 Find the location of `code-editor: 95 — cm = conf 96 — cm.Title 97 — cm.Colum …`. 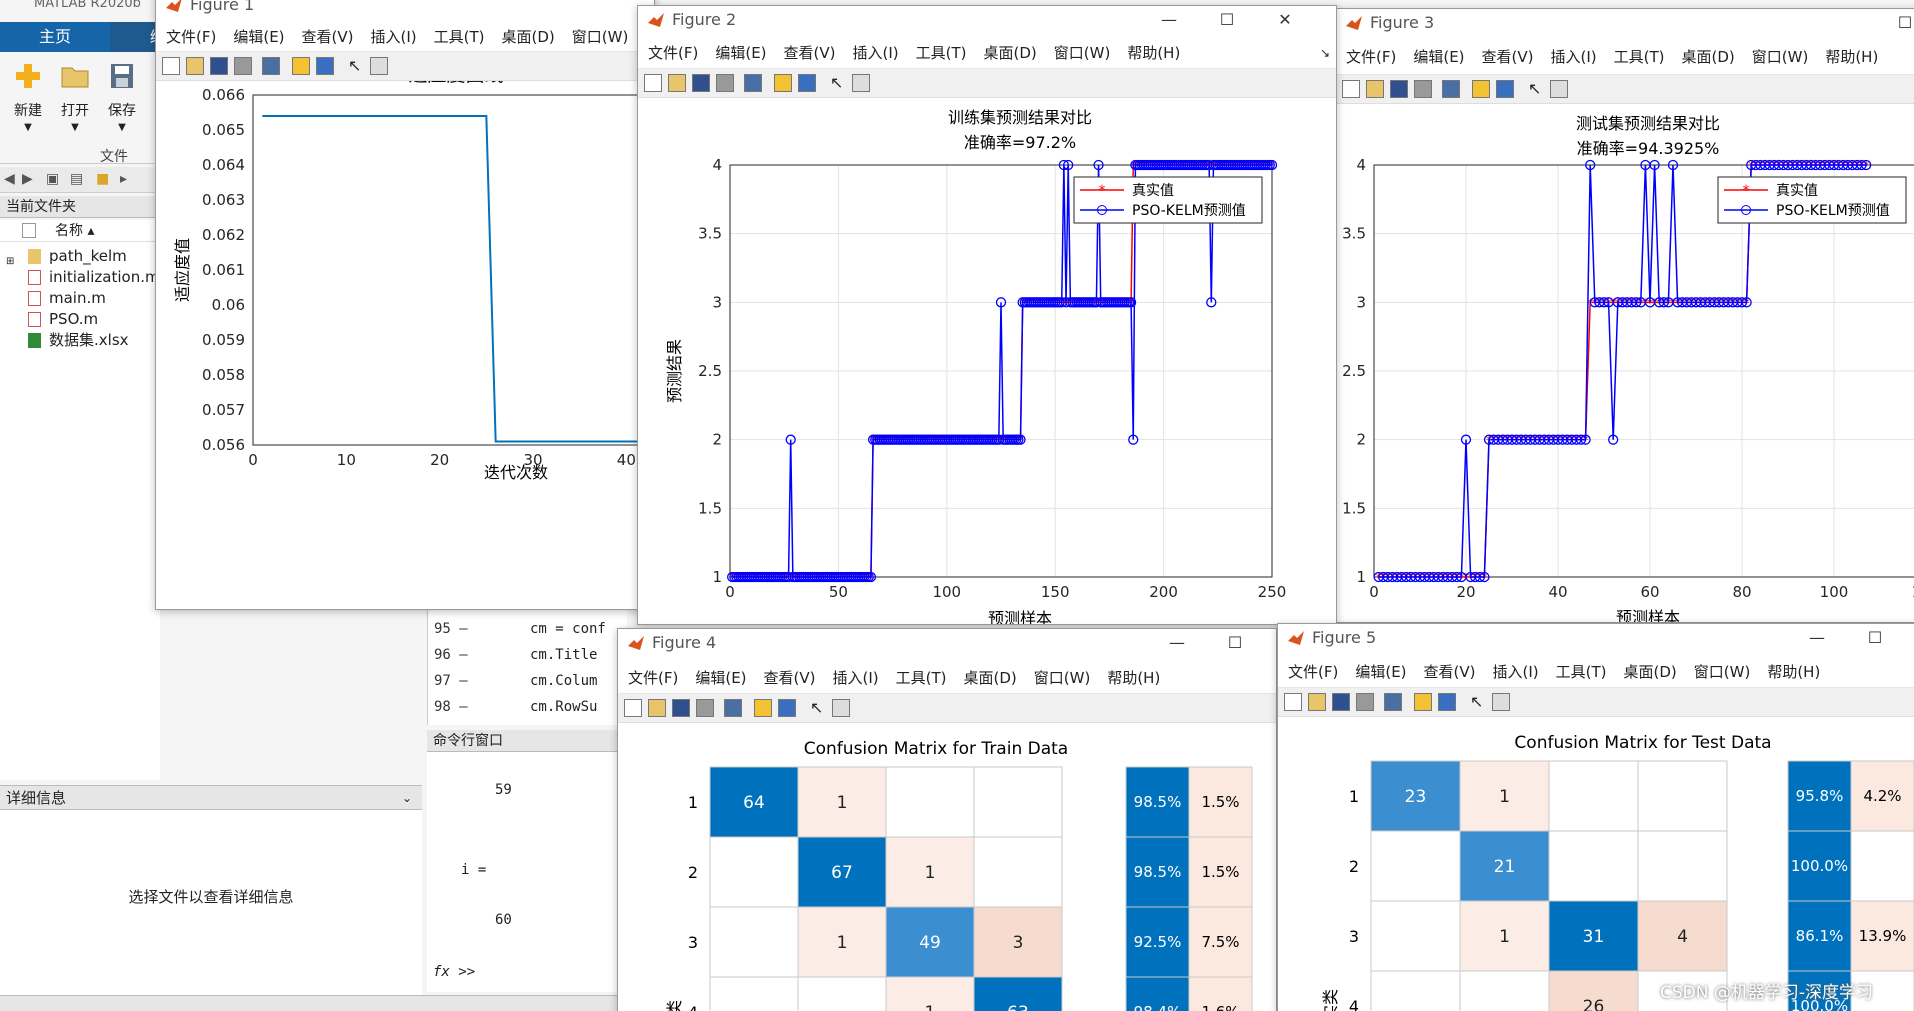

code-editor: 95 — cm = conf 96 — cm.Title 97 — cm.Colum … is located at coordinates (527, 662).